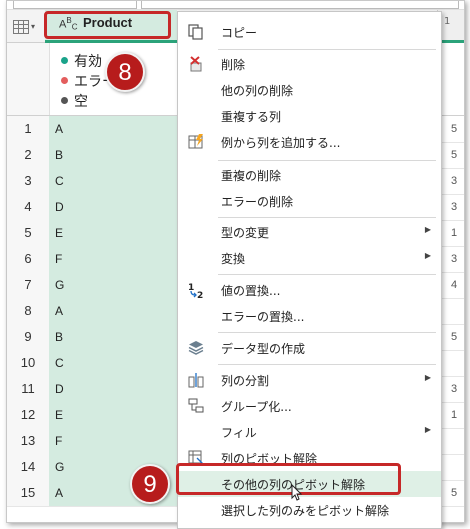 This screenshot has width=470, height=529. What do you see at coordinates (117, 285) in the screenshot?
I see `cell: G` at bounding box center [117, 285].